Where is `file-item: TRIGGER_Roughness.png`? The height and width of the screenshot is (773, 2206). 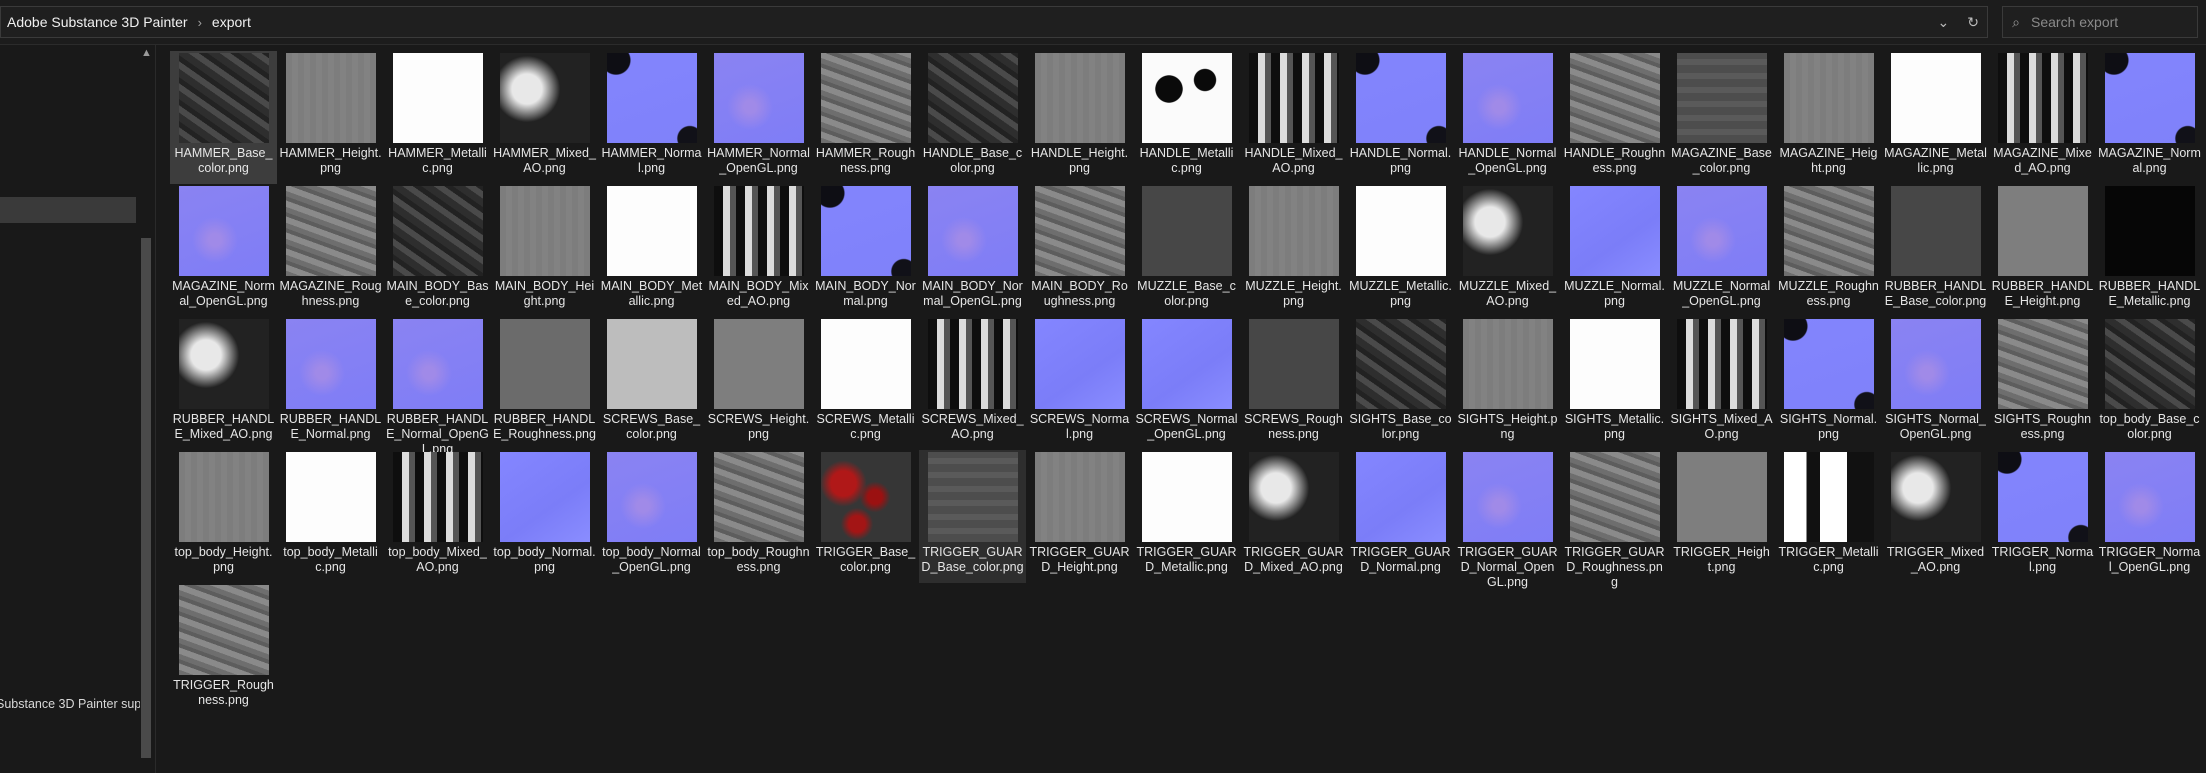 file-item: TRIGGER_Roughness.png is located at coordinates (223, 649).